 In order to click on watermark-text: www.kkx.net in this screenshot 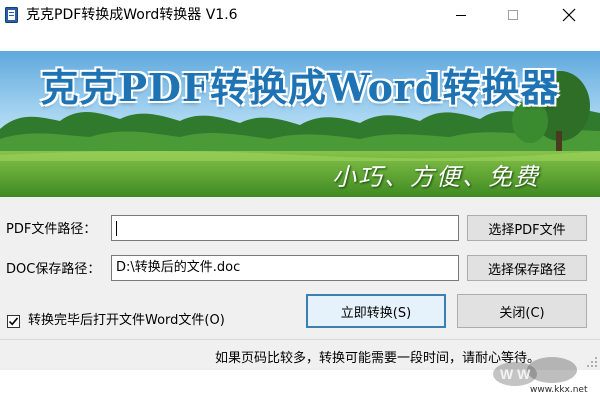, I will do `click(559, 390)`.